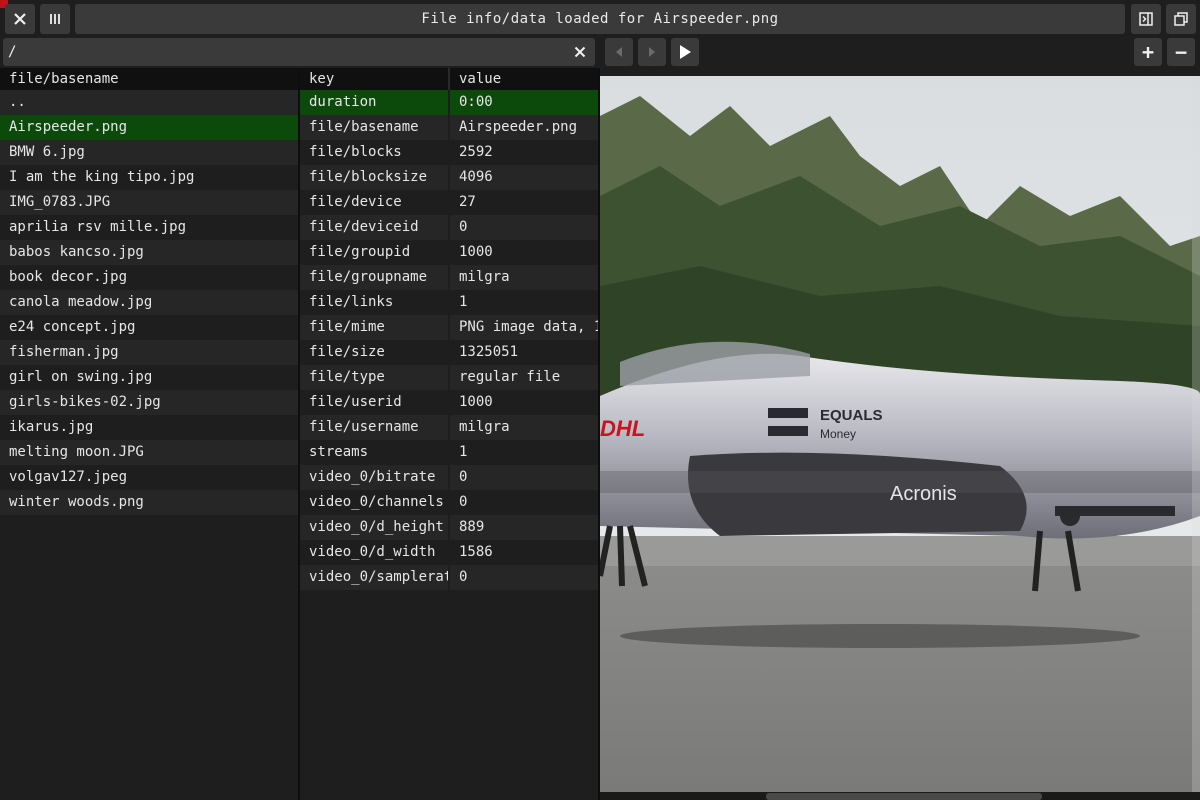 Image resolution: width=1200 pixels, height=800 pixels. I want to click on file-list-item: e24 concept.jpg, so click(149, 327).